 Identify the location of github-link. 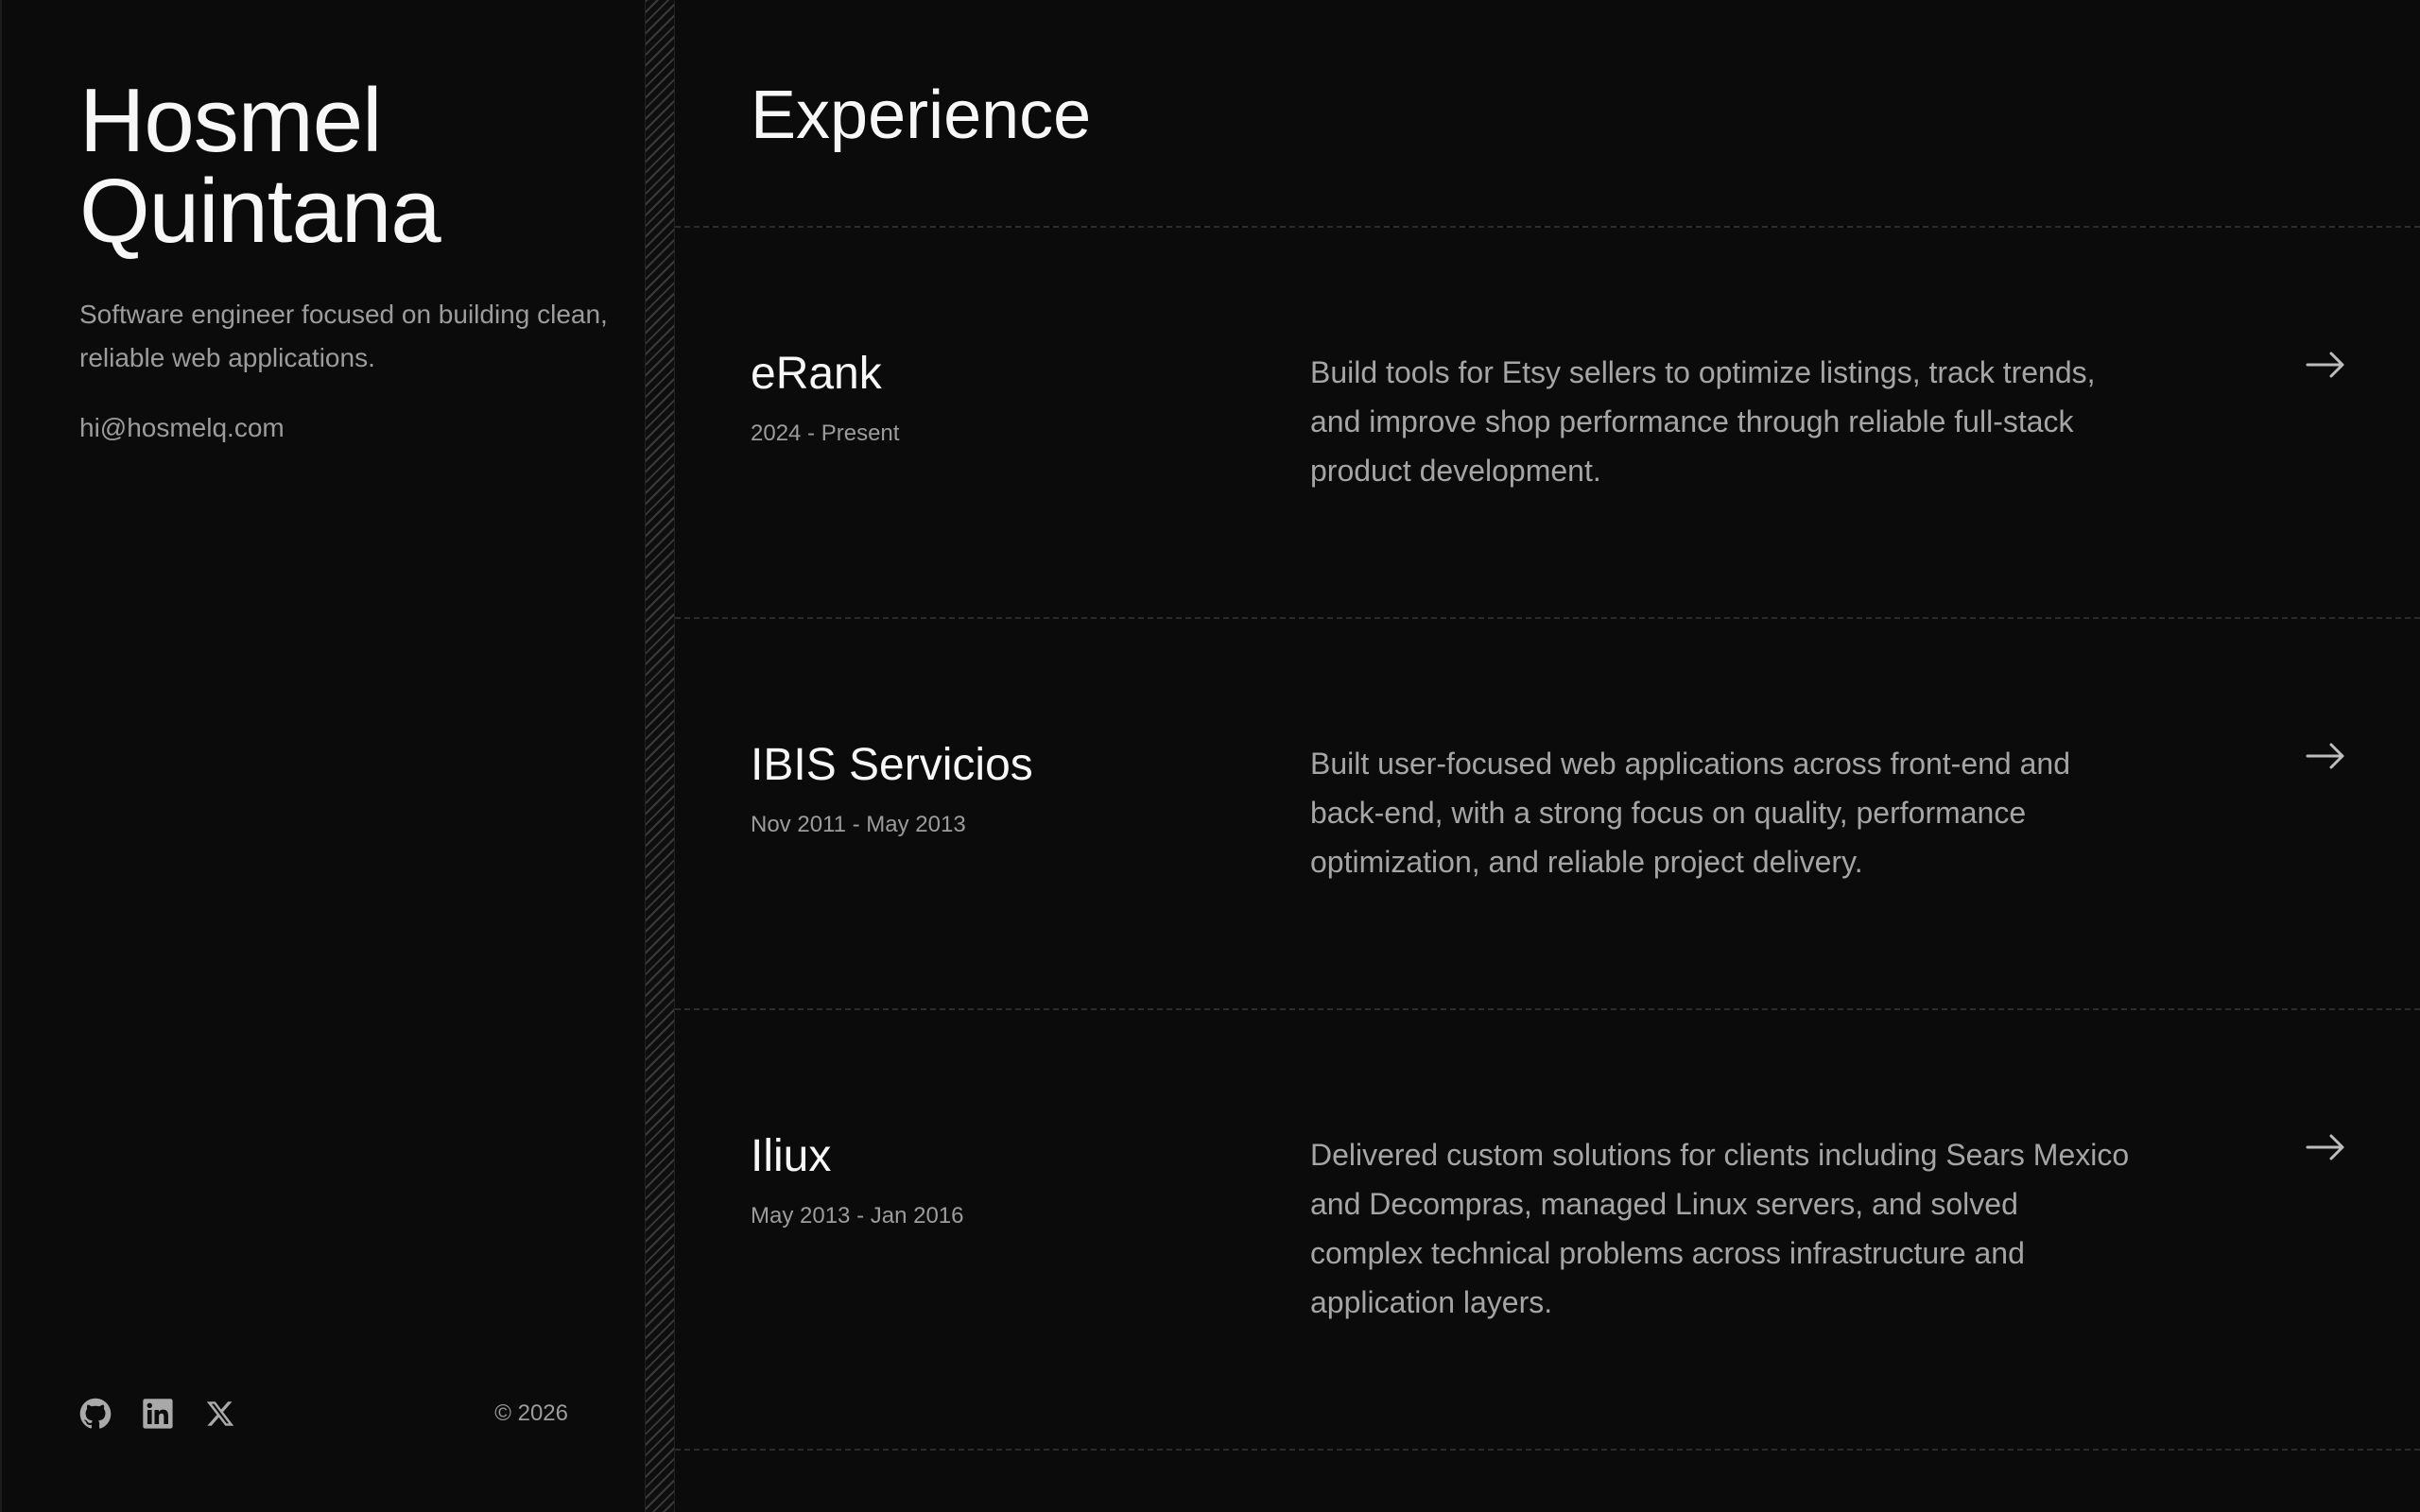
(95, 1414).